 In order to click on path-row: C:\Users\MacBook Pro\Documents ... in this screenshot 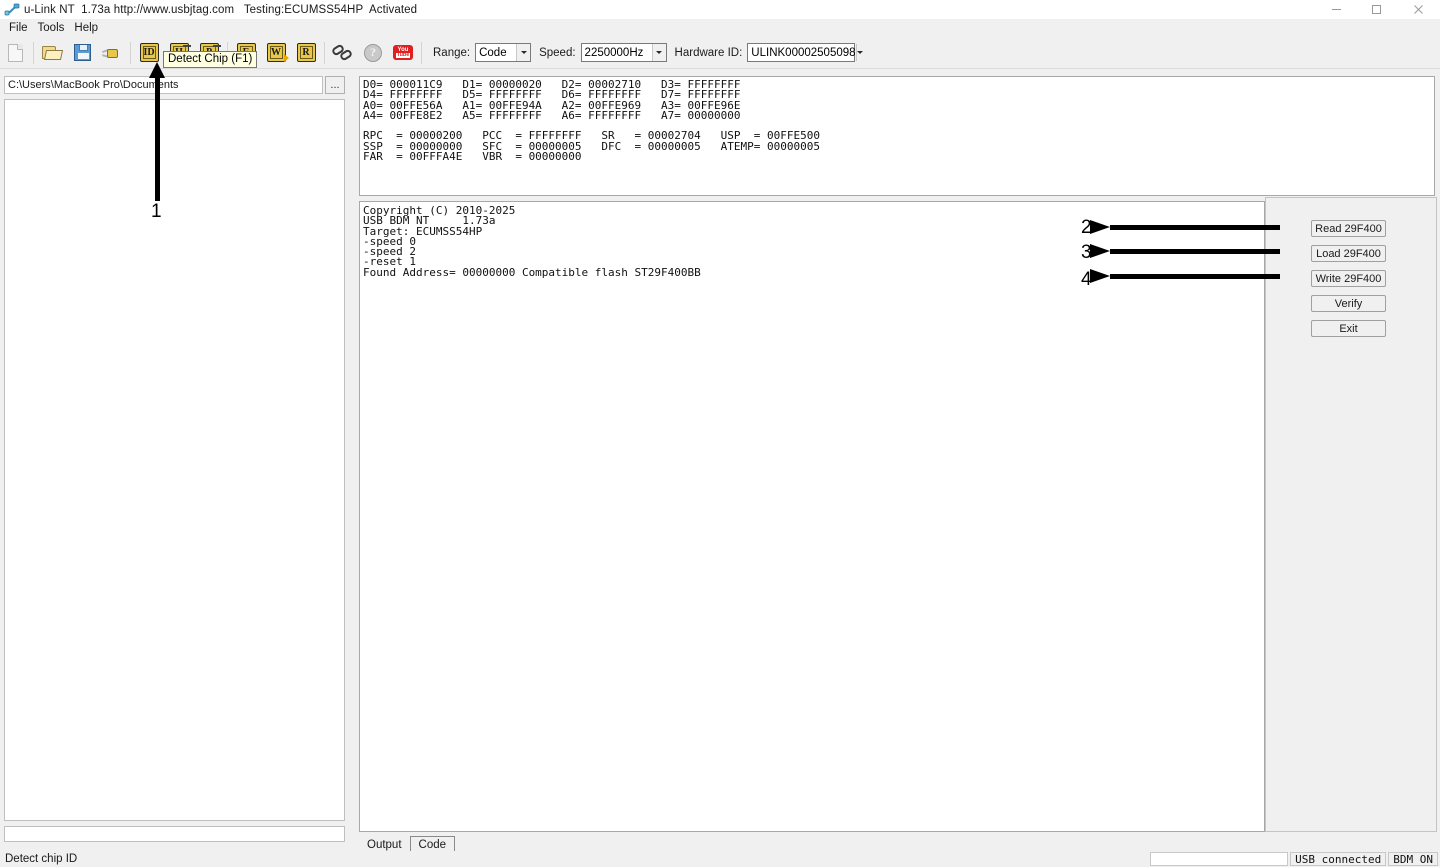, I will do `click(174, 85)`.